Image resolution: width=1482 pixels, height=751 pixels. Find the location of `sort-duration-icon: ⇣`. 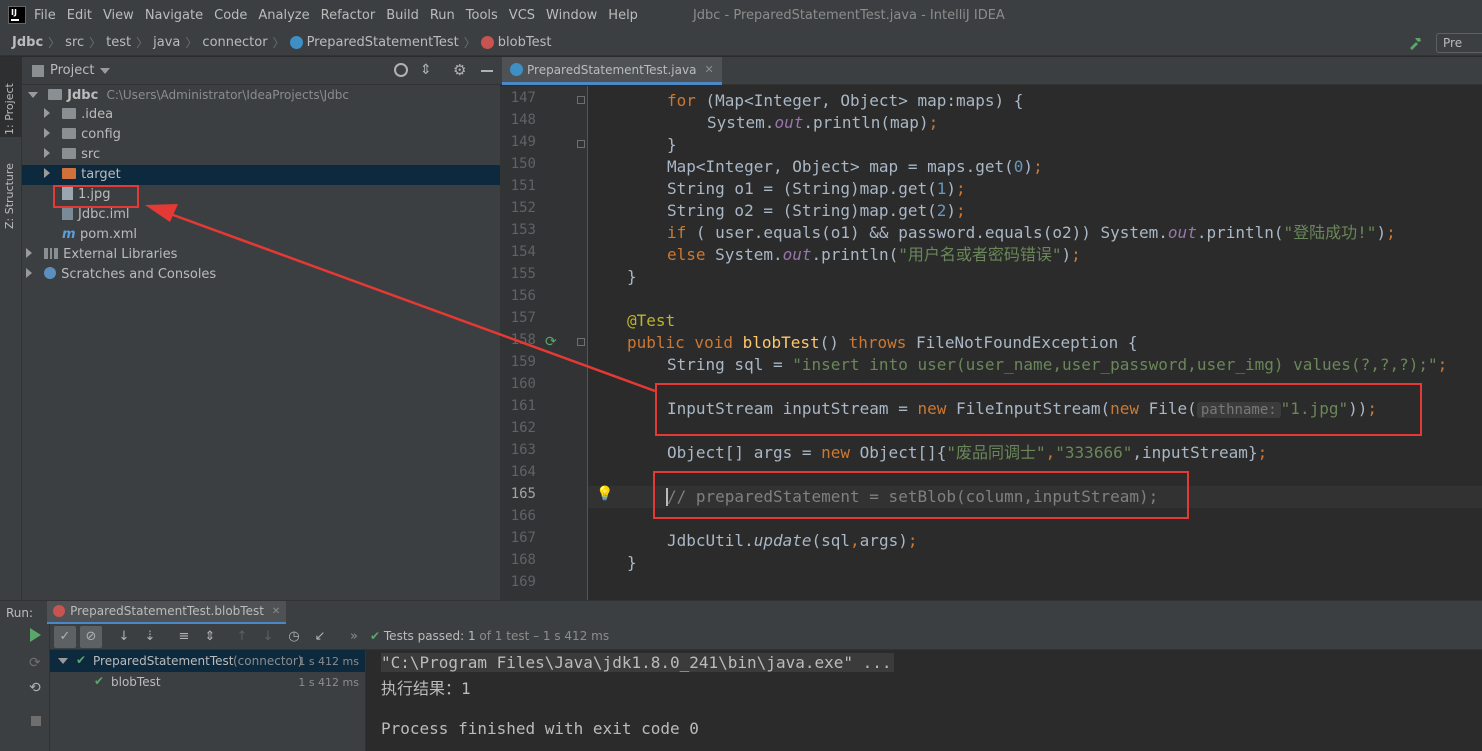

sort-duration-icon: ⇣ is located at coordinates (150, 637).